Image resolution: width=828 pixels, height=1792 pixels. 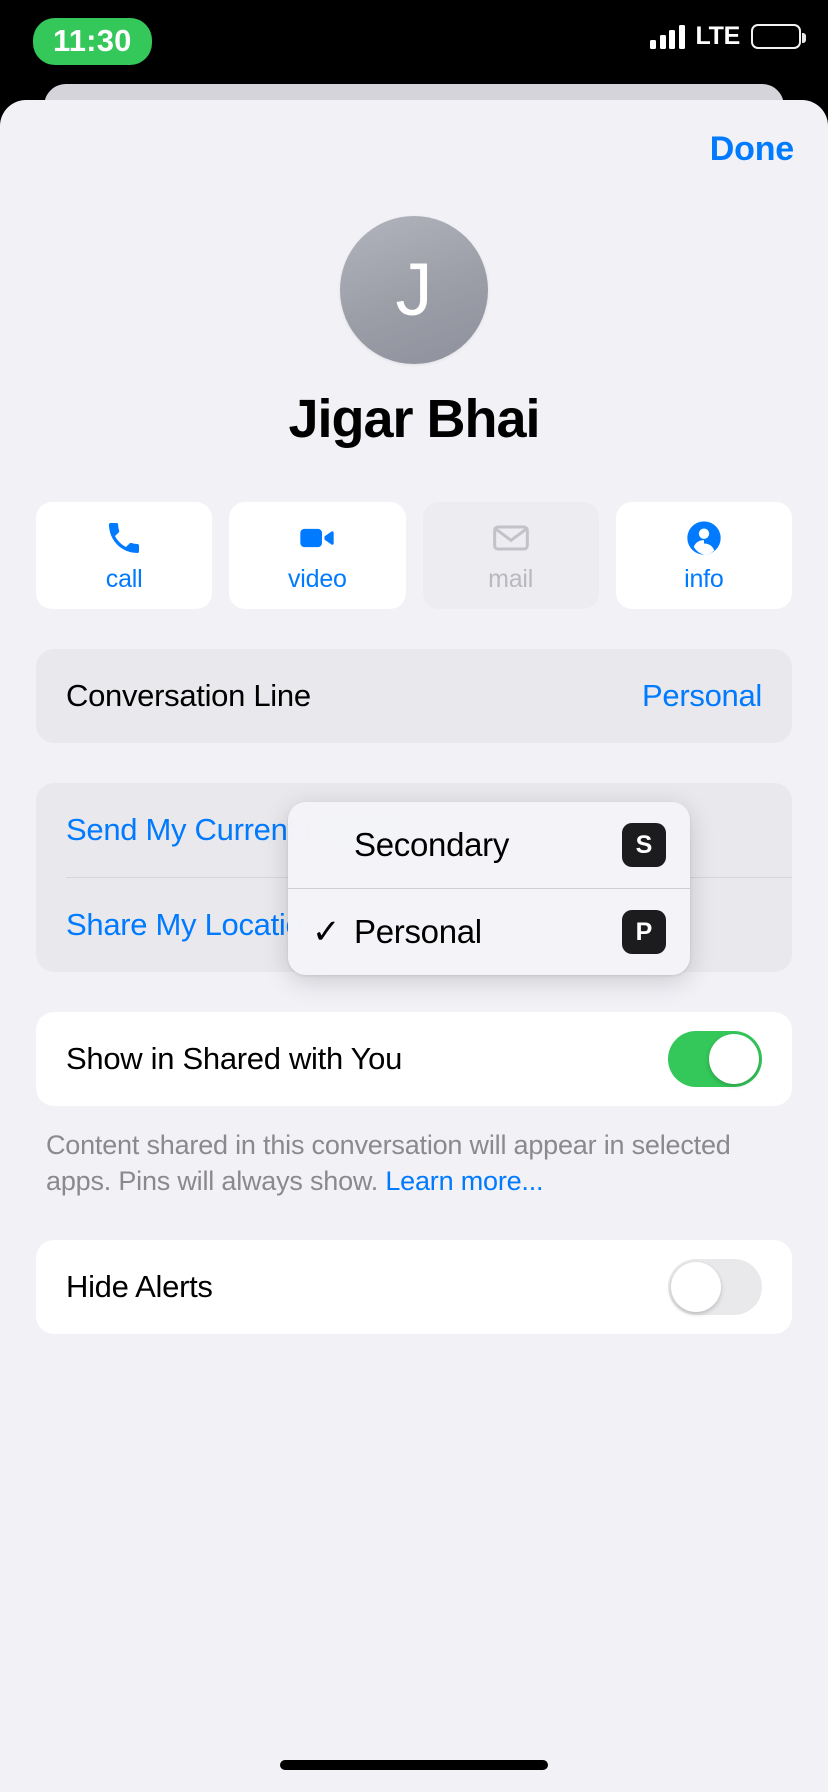 I want to click on person-circle-icon, so click(x=704, y=538).